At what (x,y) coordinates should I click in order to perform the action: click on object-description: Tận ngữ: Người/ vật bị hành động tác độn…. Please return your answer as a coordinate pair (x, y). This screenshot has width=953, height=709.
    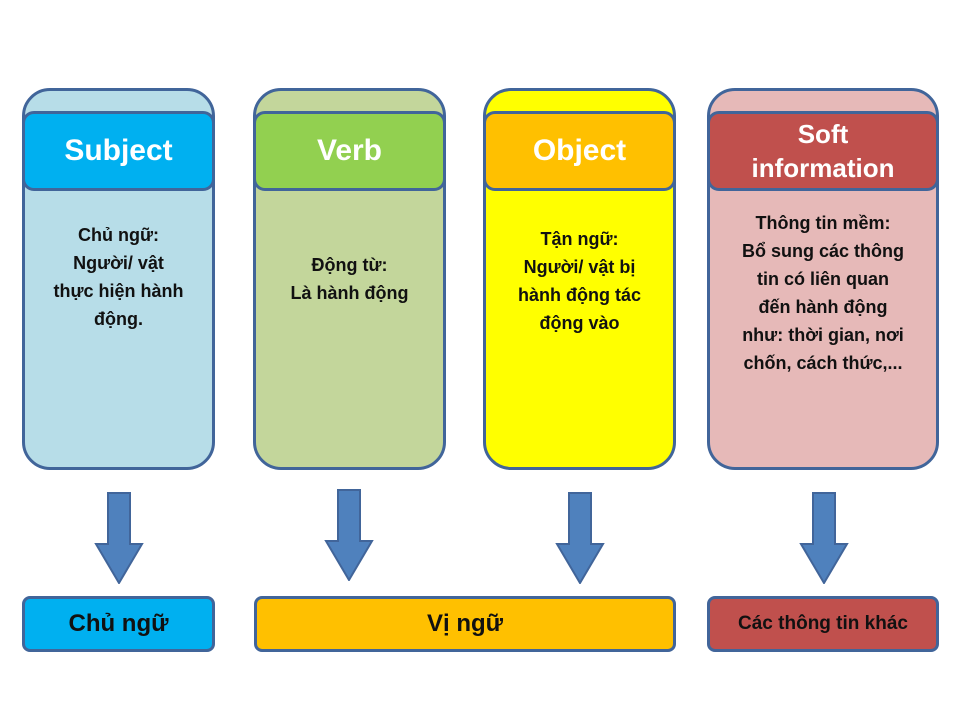
    Looking at the image, I should click on (579, 281).